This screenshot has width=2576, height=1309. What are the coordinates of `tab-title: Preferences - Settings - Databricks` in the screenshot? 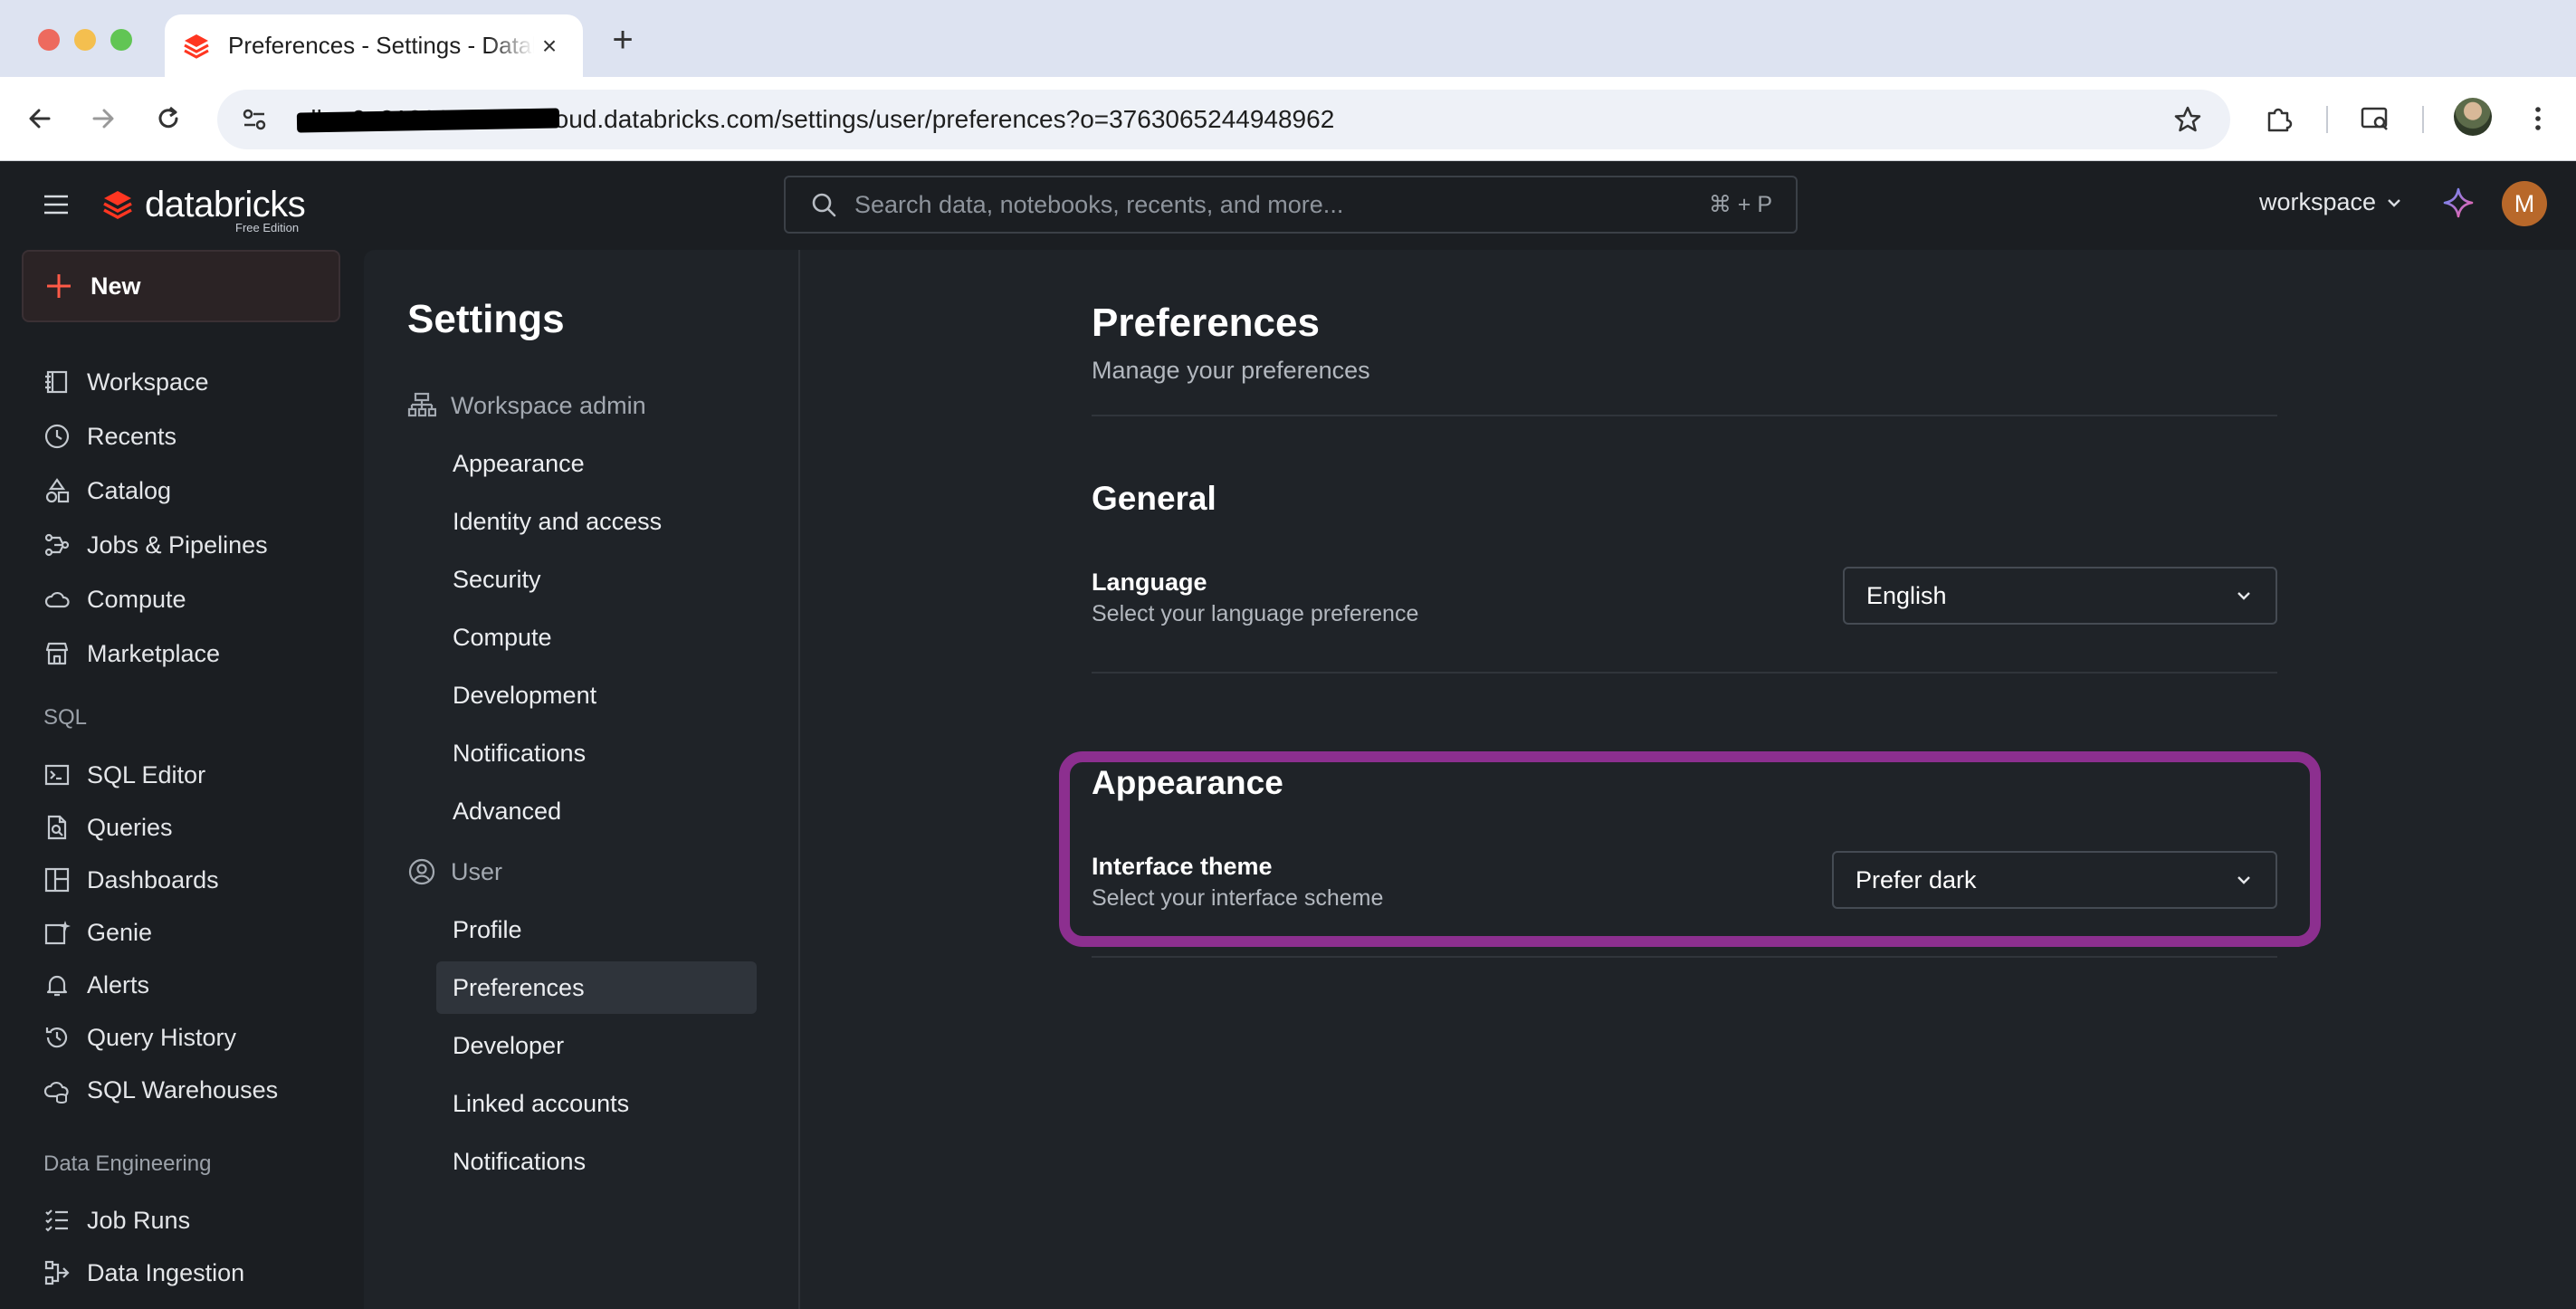 It's located at (381, 45).